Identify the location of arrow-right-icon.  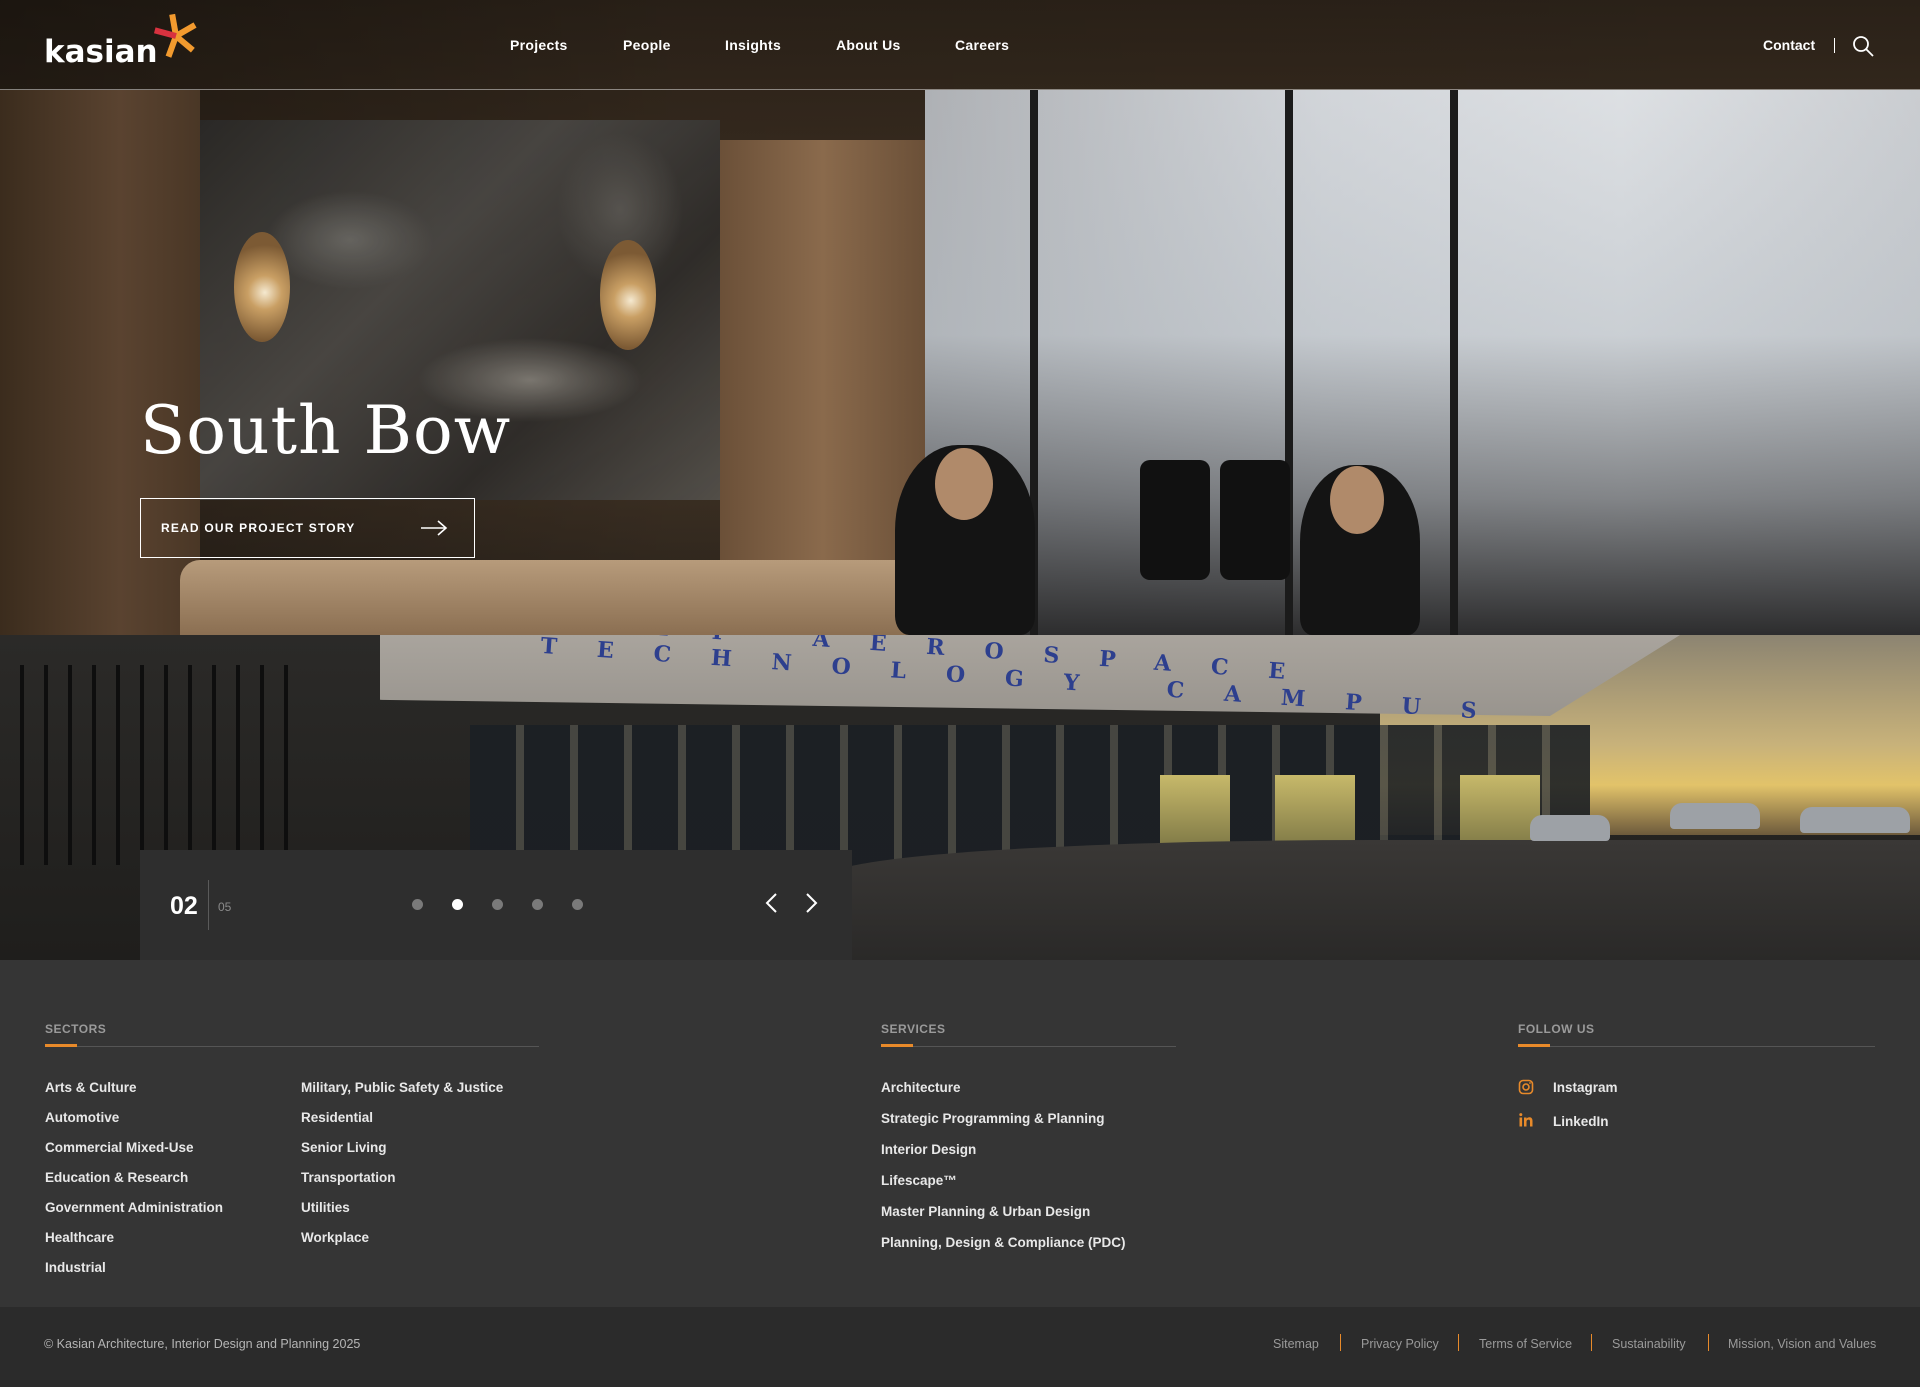
(434, 528).